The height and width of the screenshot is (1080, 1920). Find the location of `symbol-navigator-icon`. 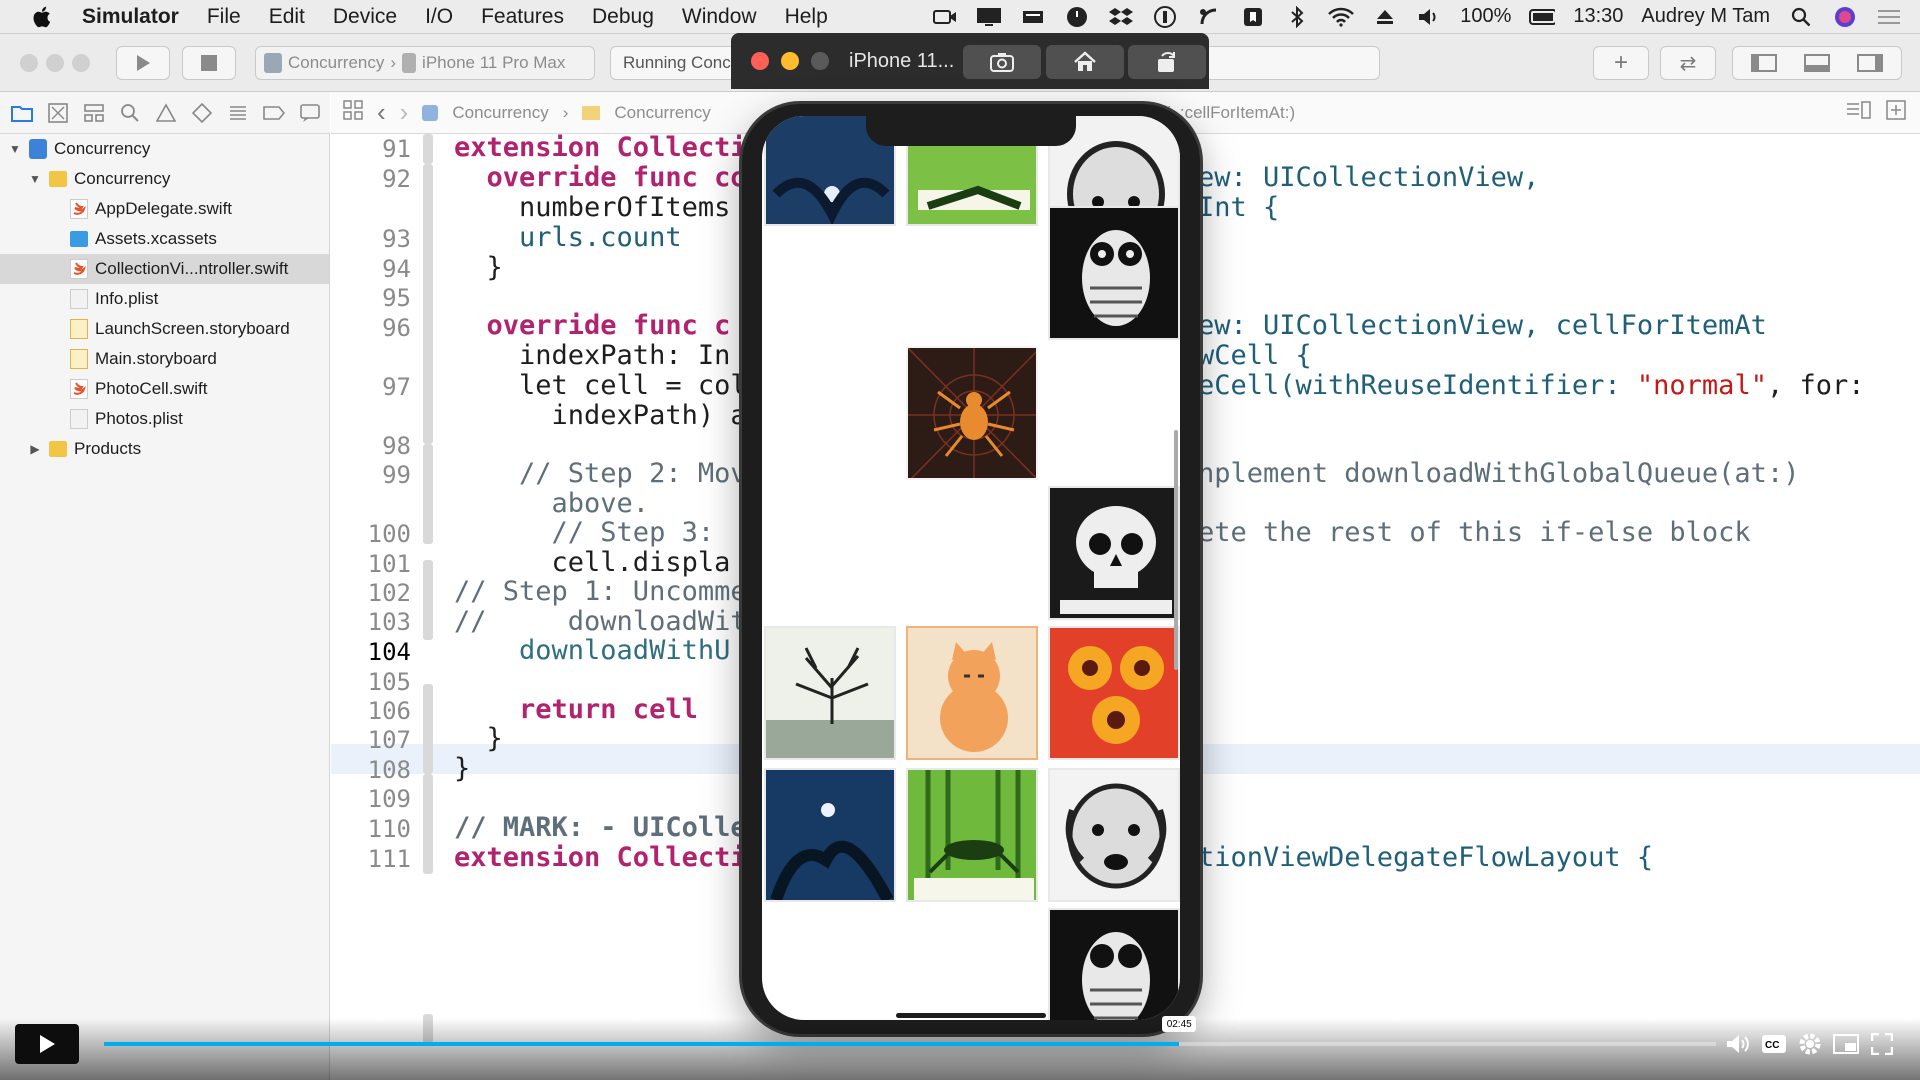

symbol-navigator-icon is located at coordinates (94, 113).